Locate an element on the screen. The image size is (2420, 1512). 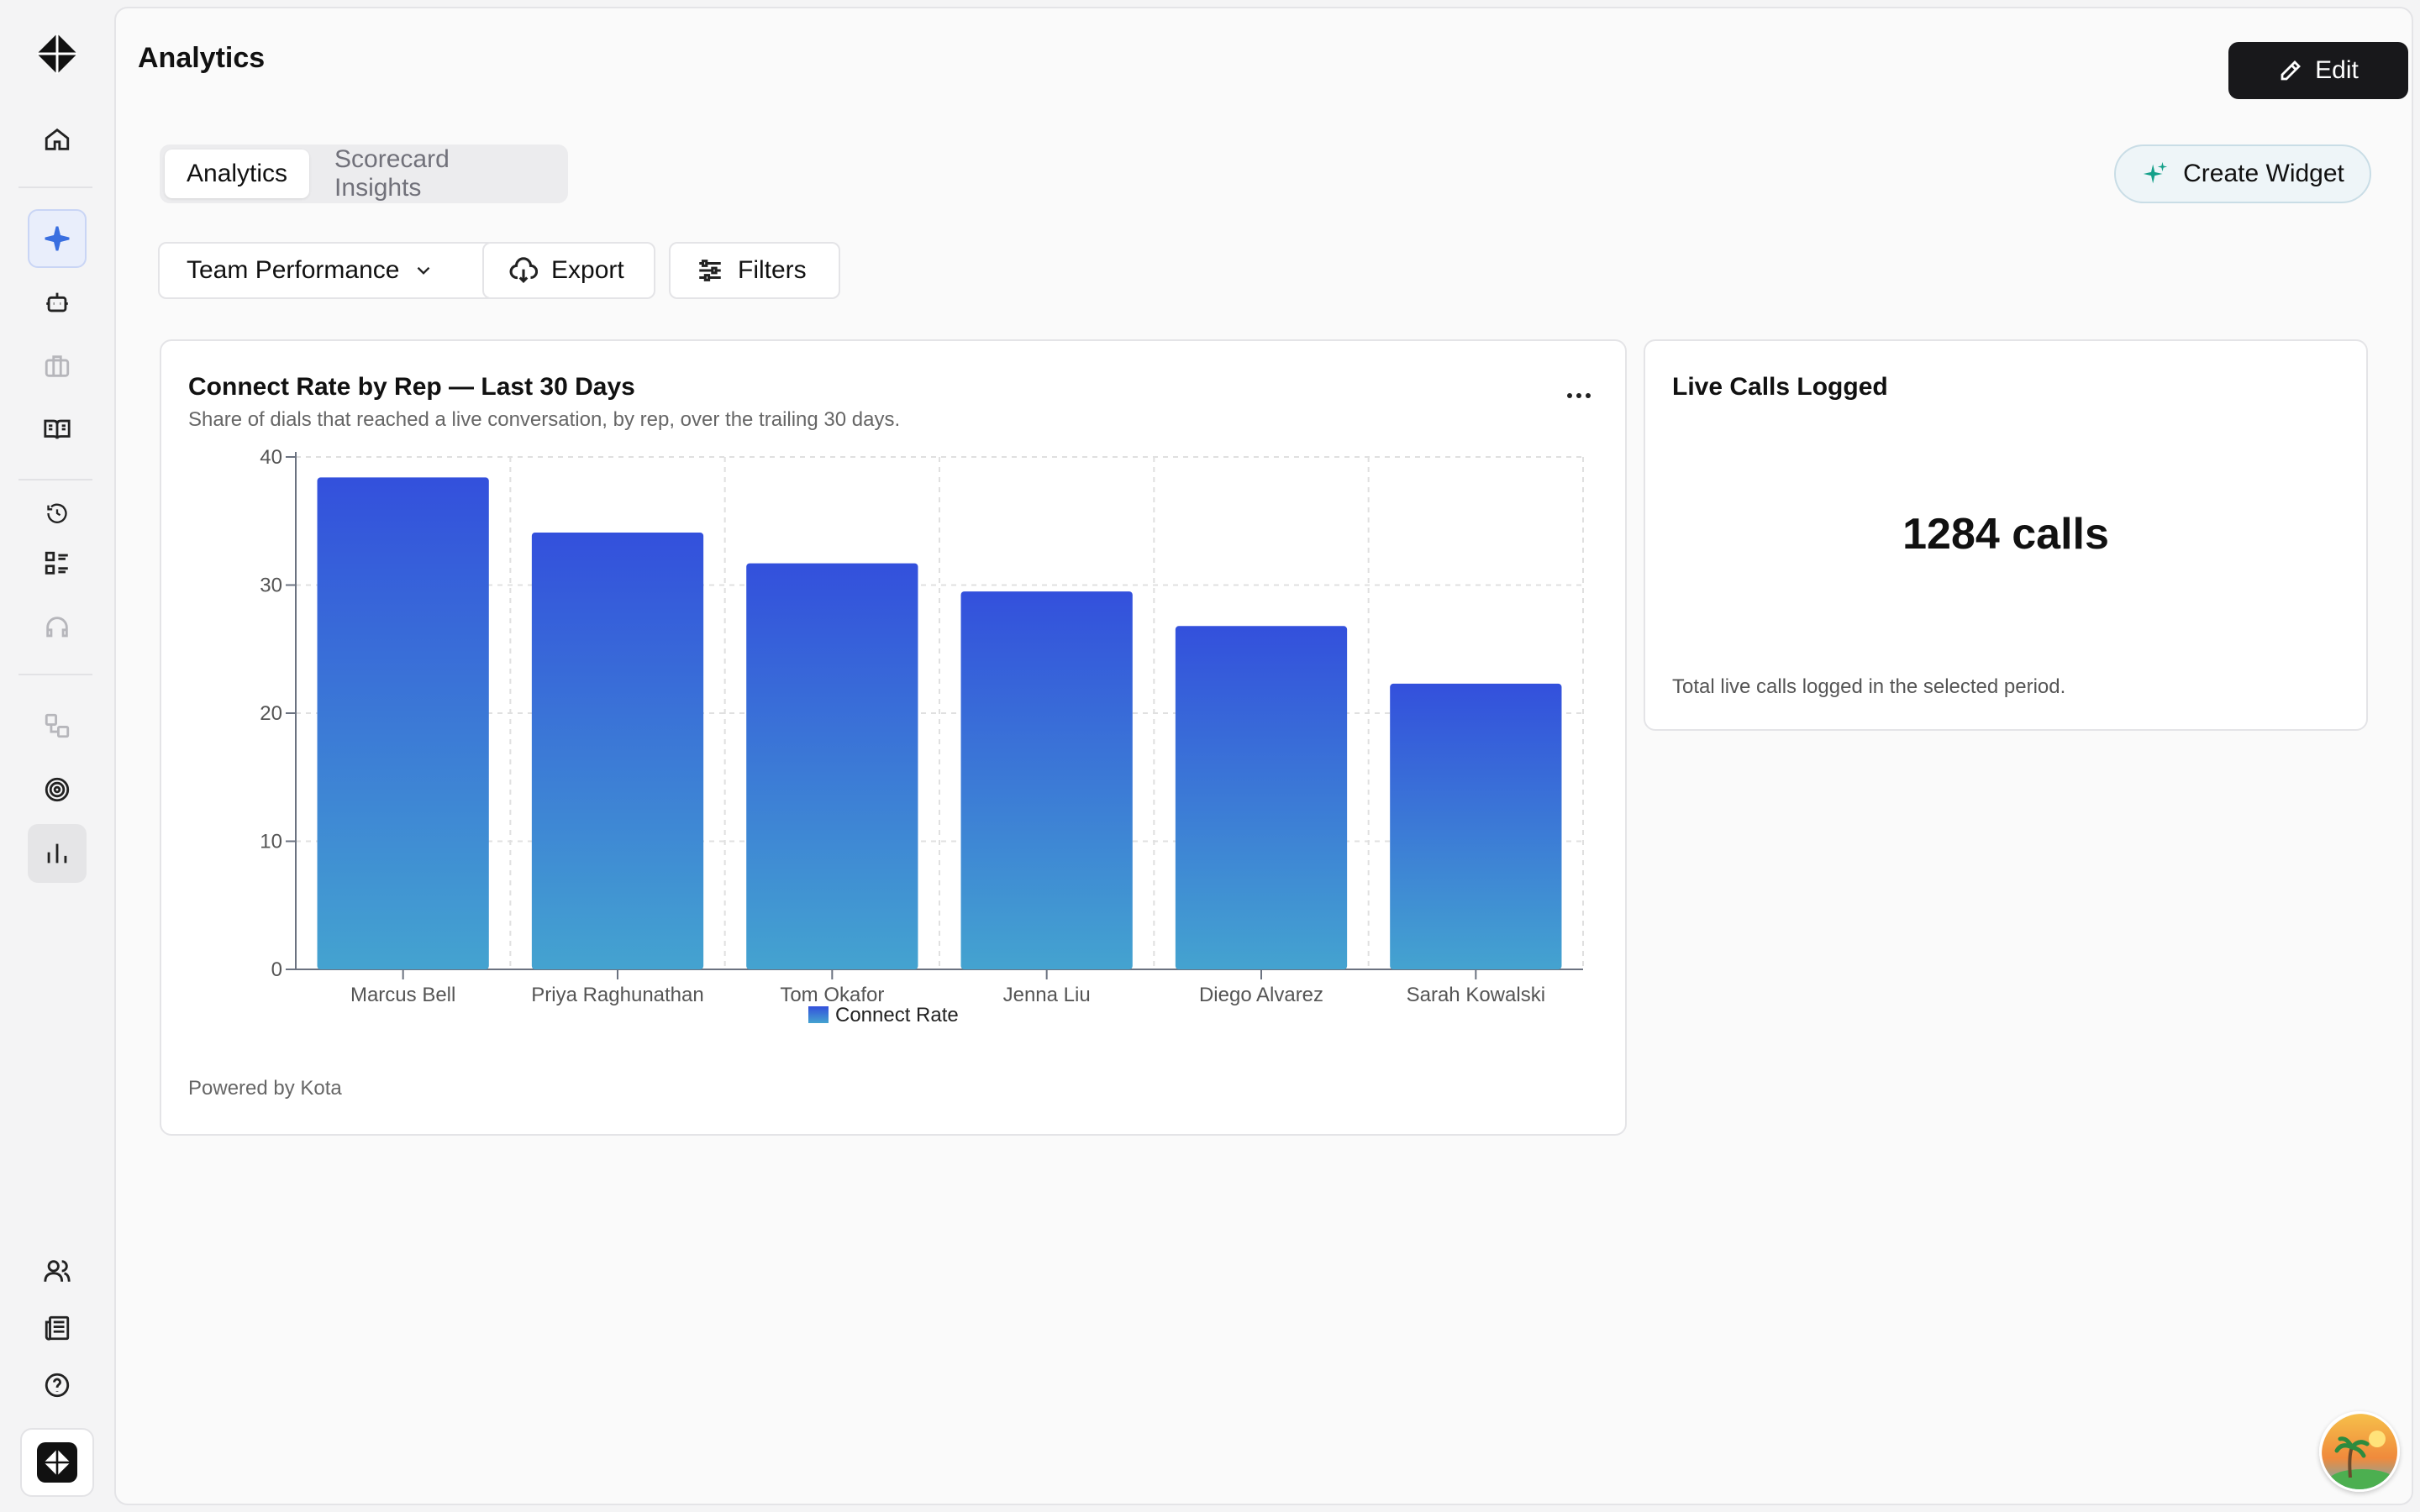
chevron-down-icon is located at coordinates (424, 270).